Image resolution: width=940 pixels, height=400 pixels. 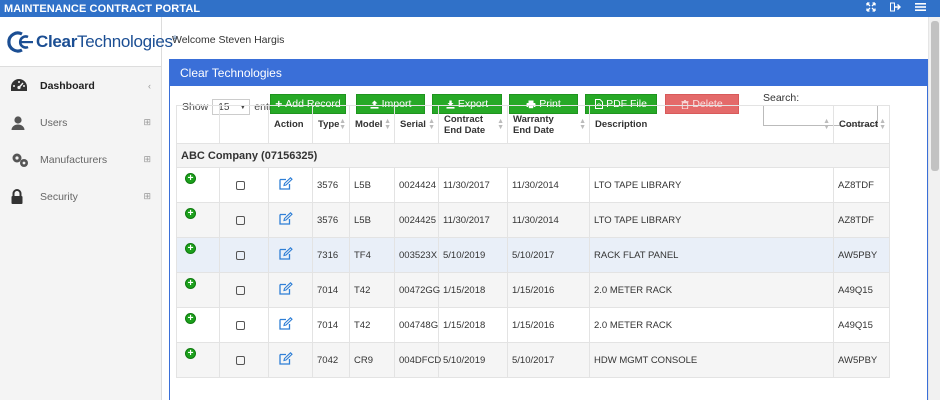 What do you see at coordinates (417, 290) in the screenshot?
I see `cell-serial: 00472GG` at bounding box center [417, 290].